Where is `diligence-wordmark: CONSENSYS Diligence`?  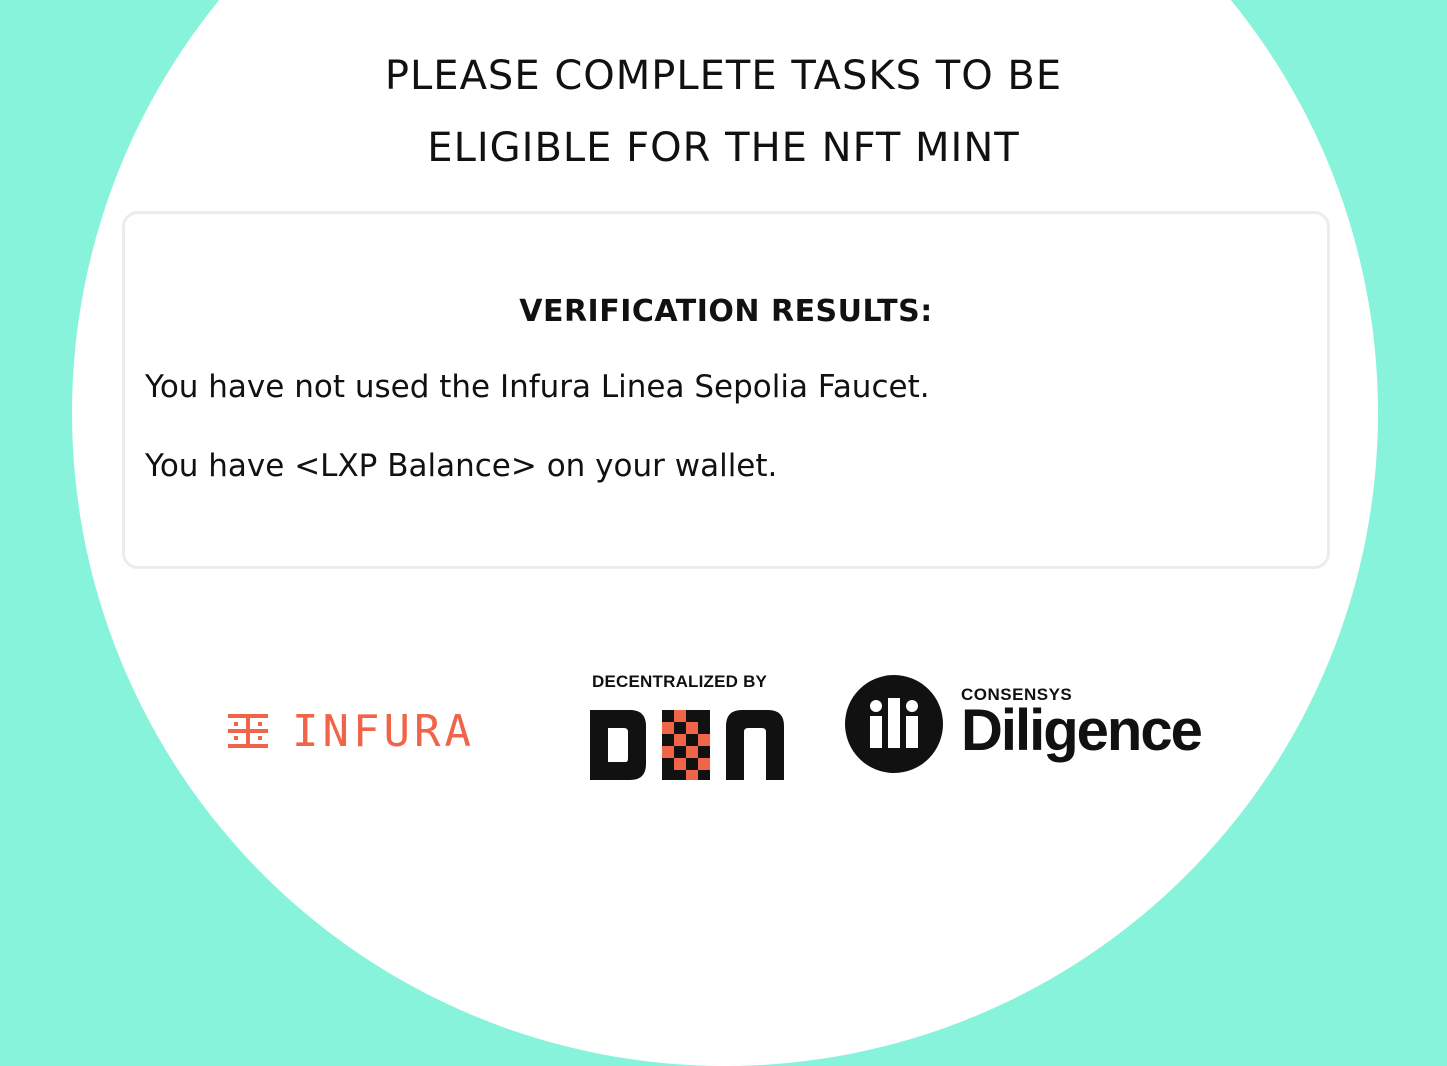 diligence-wordmark: CONSENSYS Diligence is located at coordinates (1082, 724).